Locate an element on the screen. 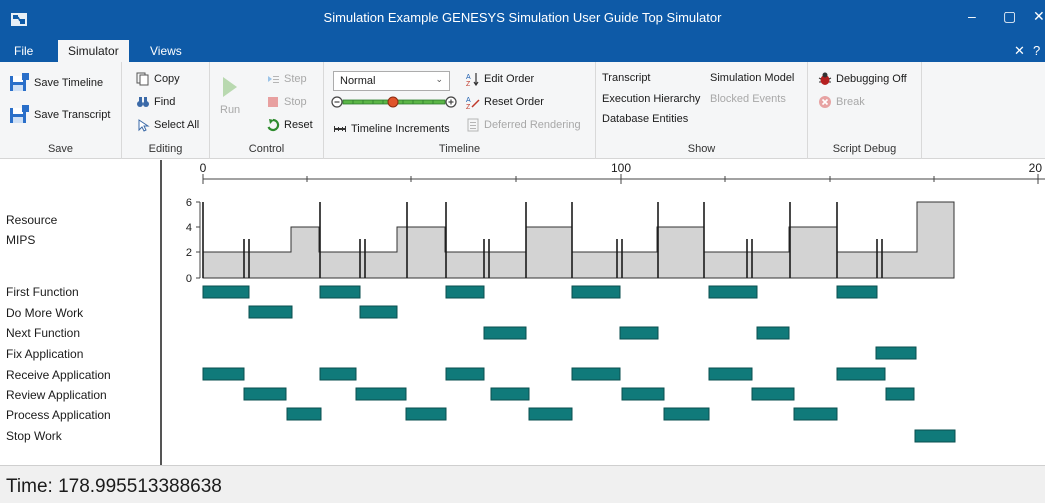 This screenshot has width=1045, height=503. break-label: Break is located at coordinates (850, 102).